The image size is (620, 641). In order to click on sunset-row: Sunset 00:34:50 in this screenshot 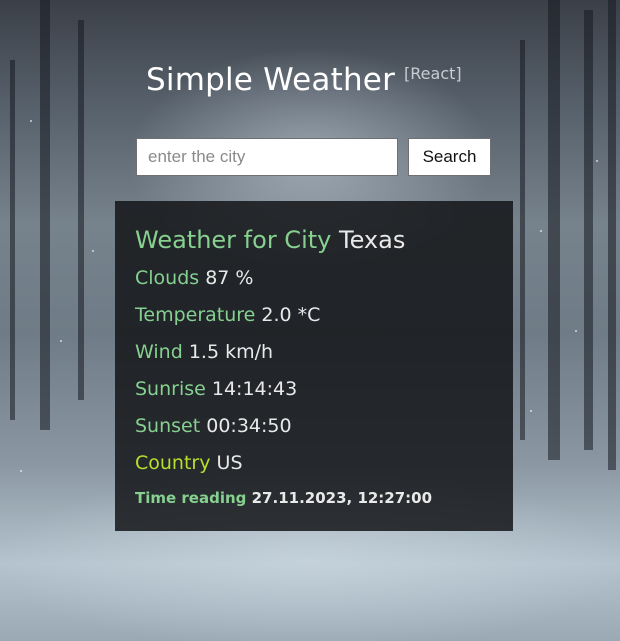, I will do `click(314, 426)`.